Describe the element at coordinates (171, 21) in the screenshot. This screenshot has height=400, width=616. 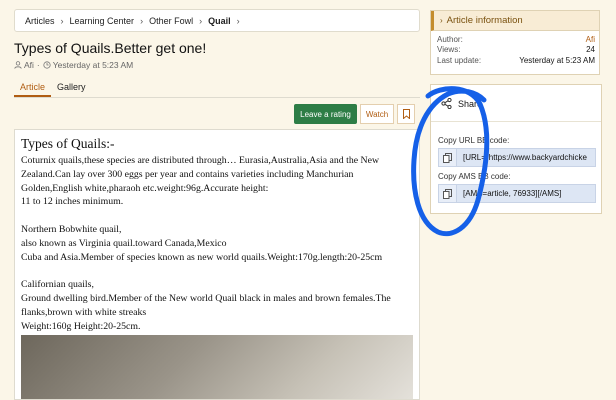
I see `breadcrumb-other-fowl: Other Fowl` at that location.